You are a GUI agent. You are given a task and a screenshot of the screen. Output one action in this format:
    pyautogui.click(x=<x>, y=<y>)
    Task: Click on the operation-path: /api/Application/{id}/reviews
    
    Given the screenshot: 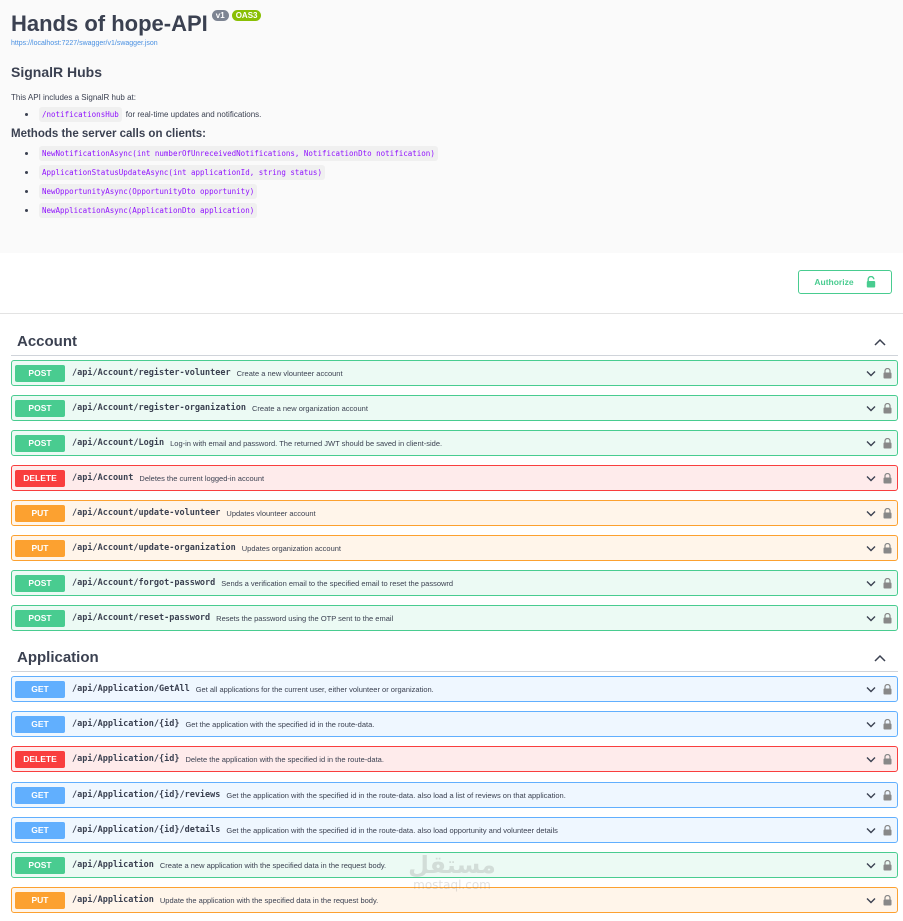 What is the action you would take?
    pyautogui.click(x=146, y=795)
    